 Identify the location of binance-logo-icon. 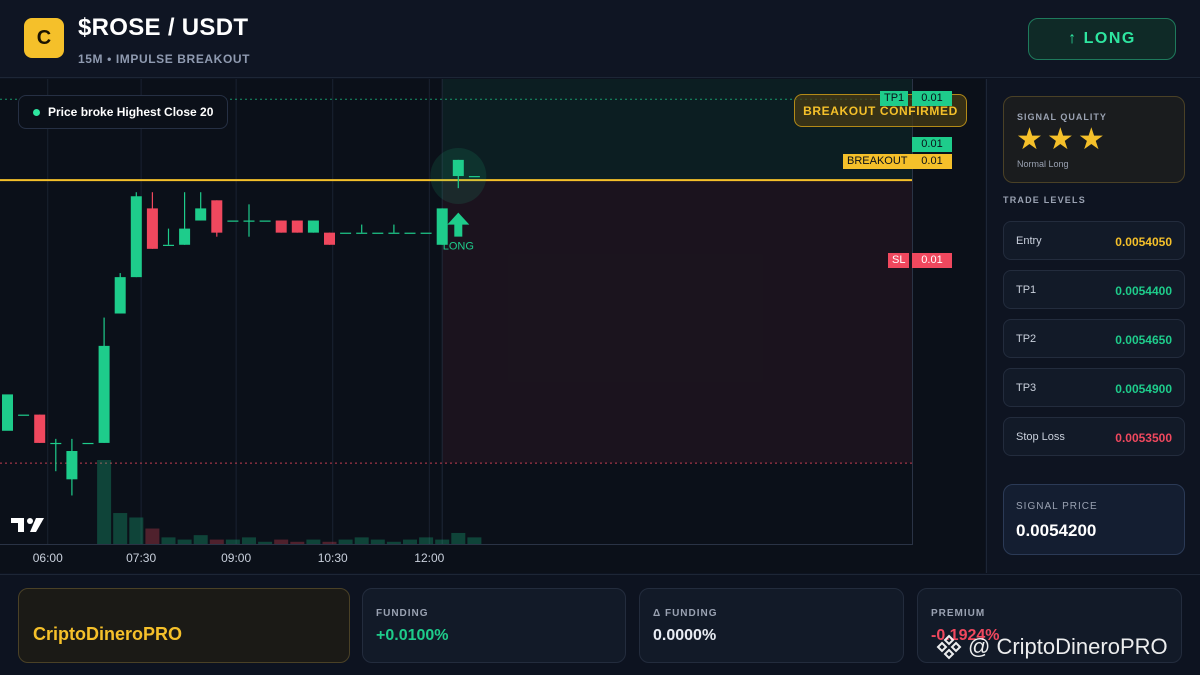
(949, 647).